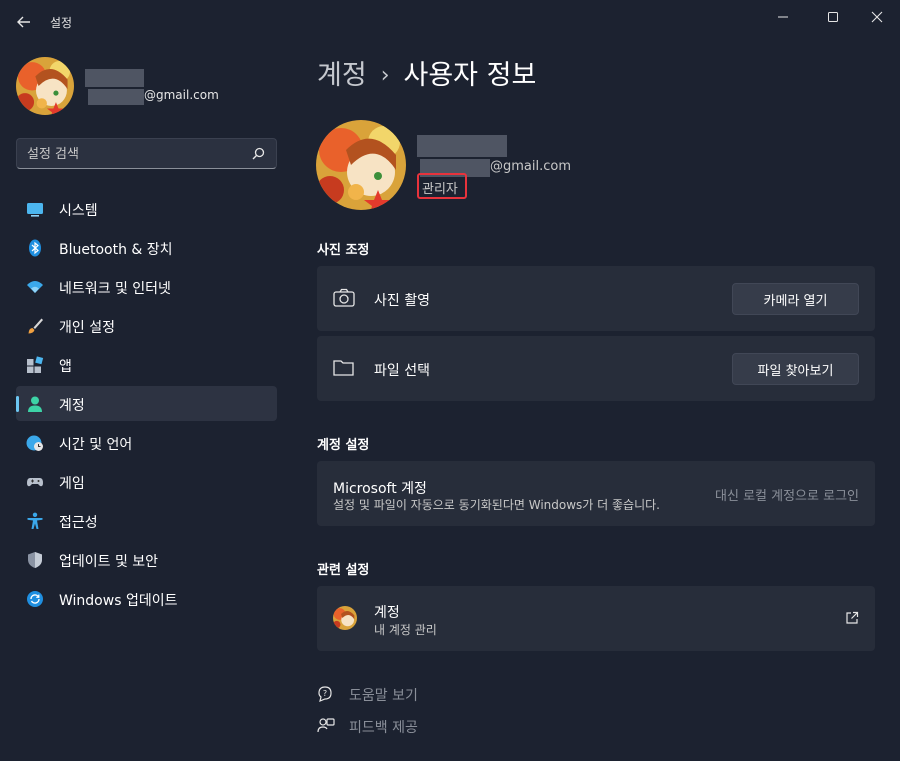 The height and width of the screenshot is (761, 900). I want to click on search-box, so click(146, 153).